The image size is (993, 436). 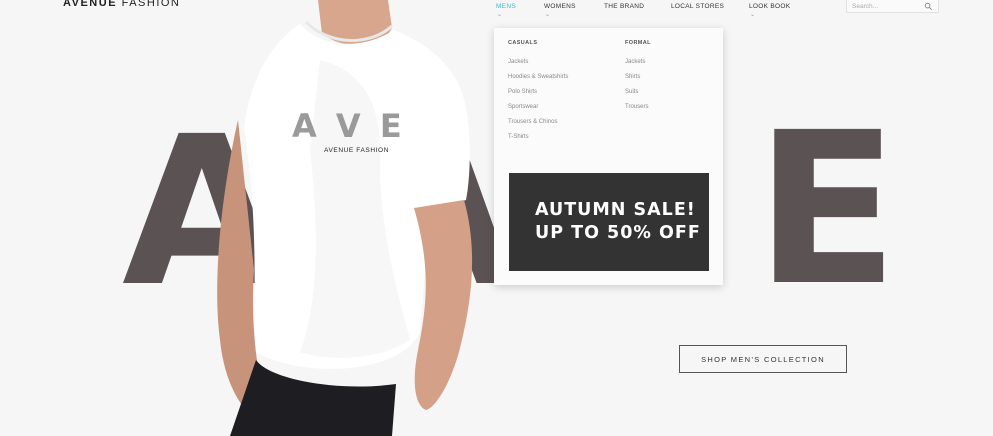 I want to click on shop-mens-collection-button: SHOP MEN’S COLLECTION, so click(x=763, y=359).